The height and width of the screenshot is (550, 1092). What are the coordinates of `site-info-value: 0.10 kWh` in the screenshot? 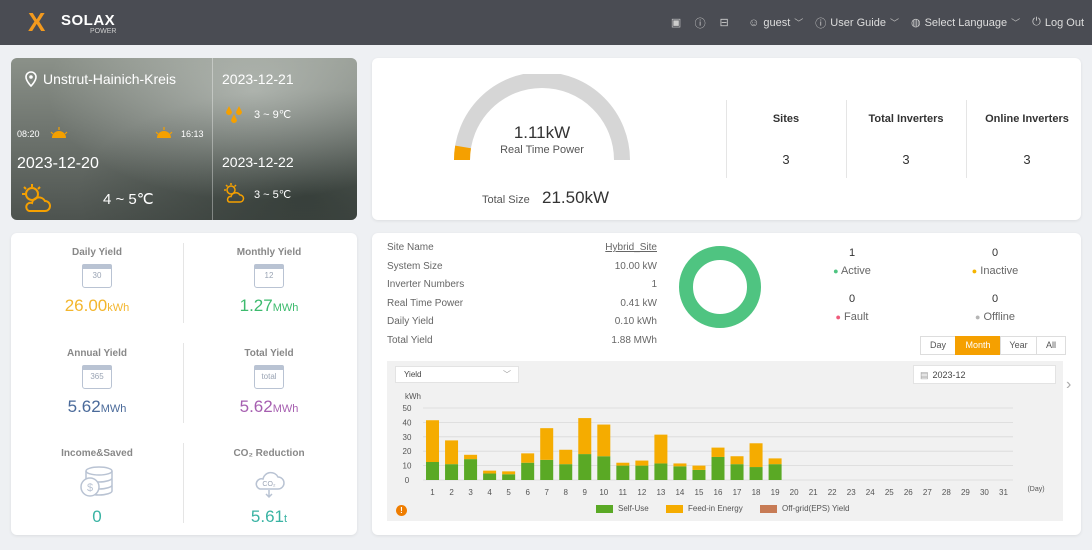 It's located at (635, 322).